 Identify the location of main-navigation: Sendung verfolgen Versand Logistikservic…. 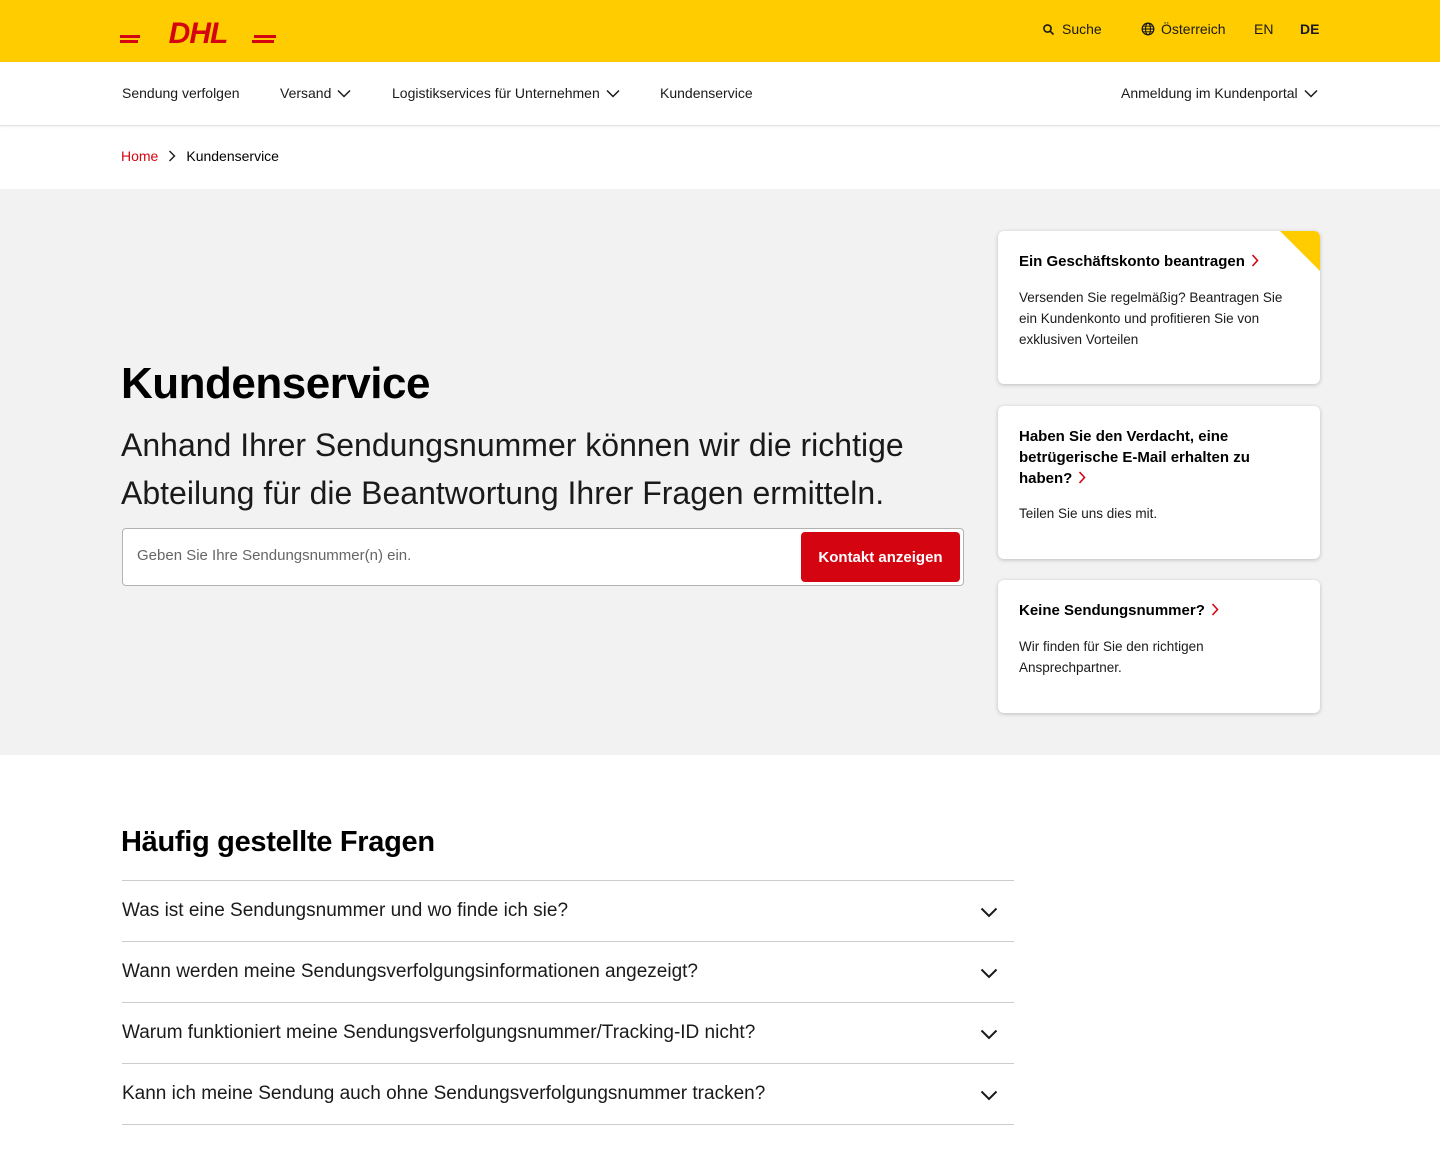
(720, 94).